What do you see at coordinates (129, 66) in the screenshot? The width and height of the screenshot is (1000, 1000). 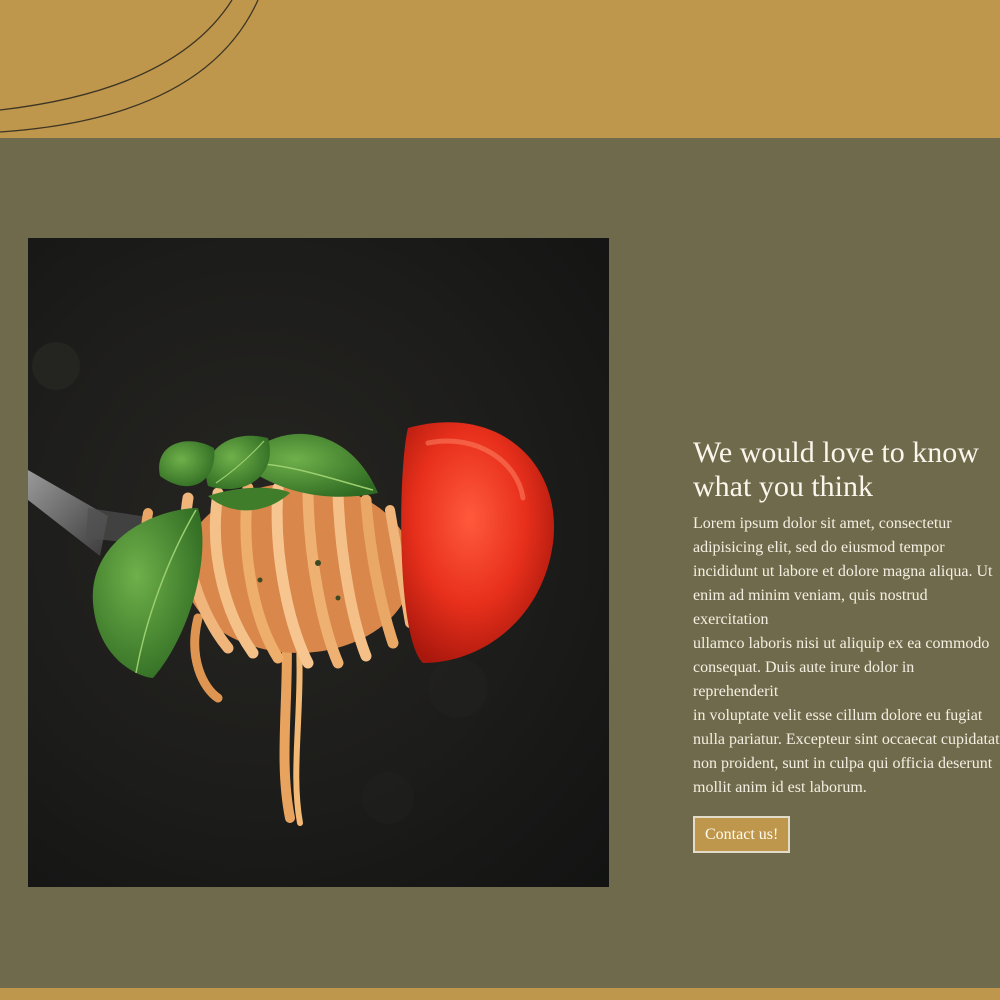 I see `decorative-arc-lines` at bounding box center [129, 66].